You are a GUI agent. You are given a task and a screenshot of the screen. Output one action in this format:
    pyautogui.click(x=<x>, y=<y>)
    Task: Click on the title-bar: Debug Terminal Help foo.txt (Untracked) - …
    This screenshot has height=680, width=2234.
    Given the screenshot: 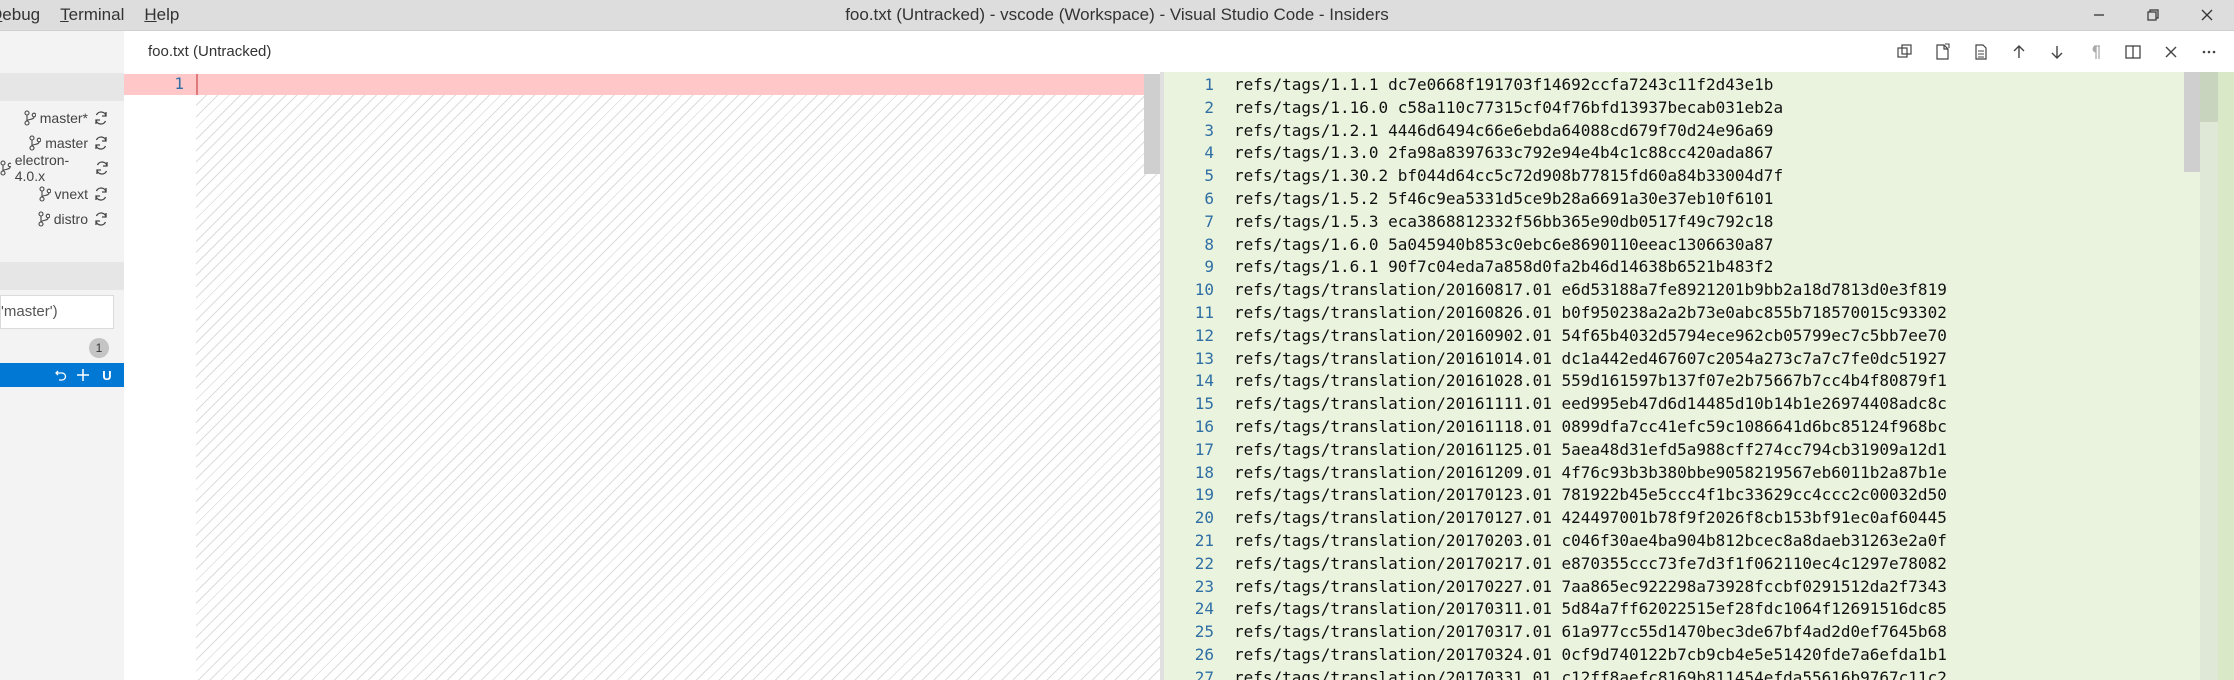 What is the action you would take?
    pyautogui.click(x=1117, y=15)
    